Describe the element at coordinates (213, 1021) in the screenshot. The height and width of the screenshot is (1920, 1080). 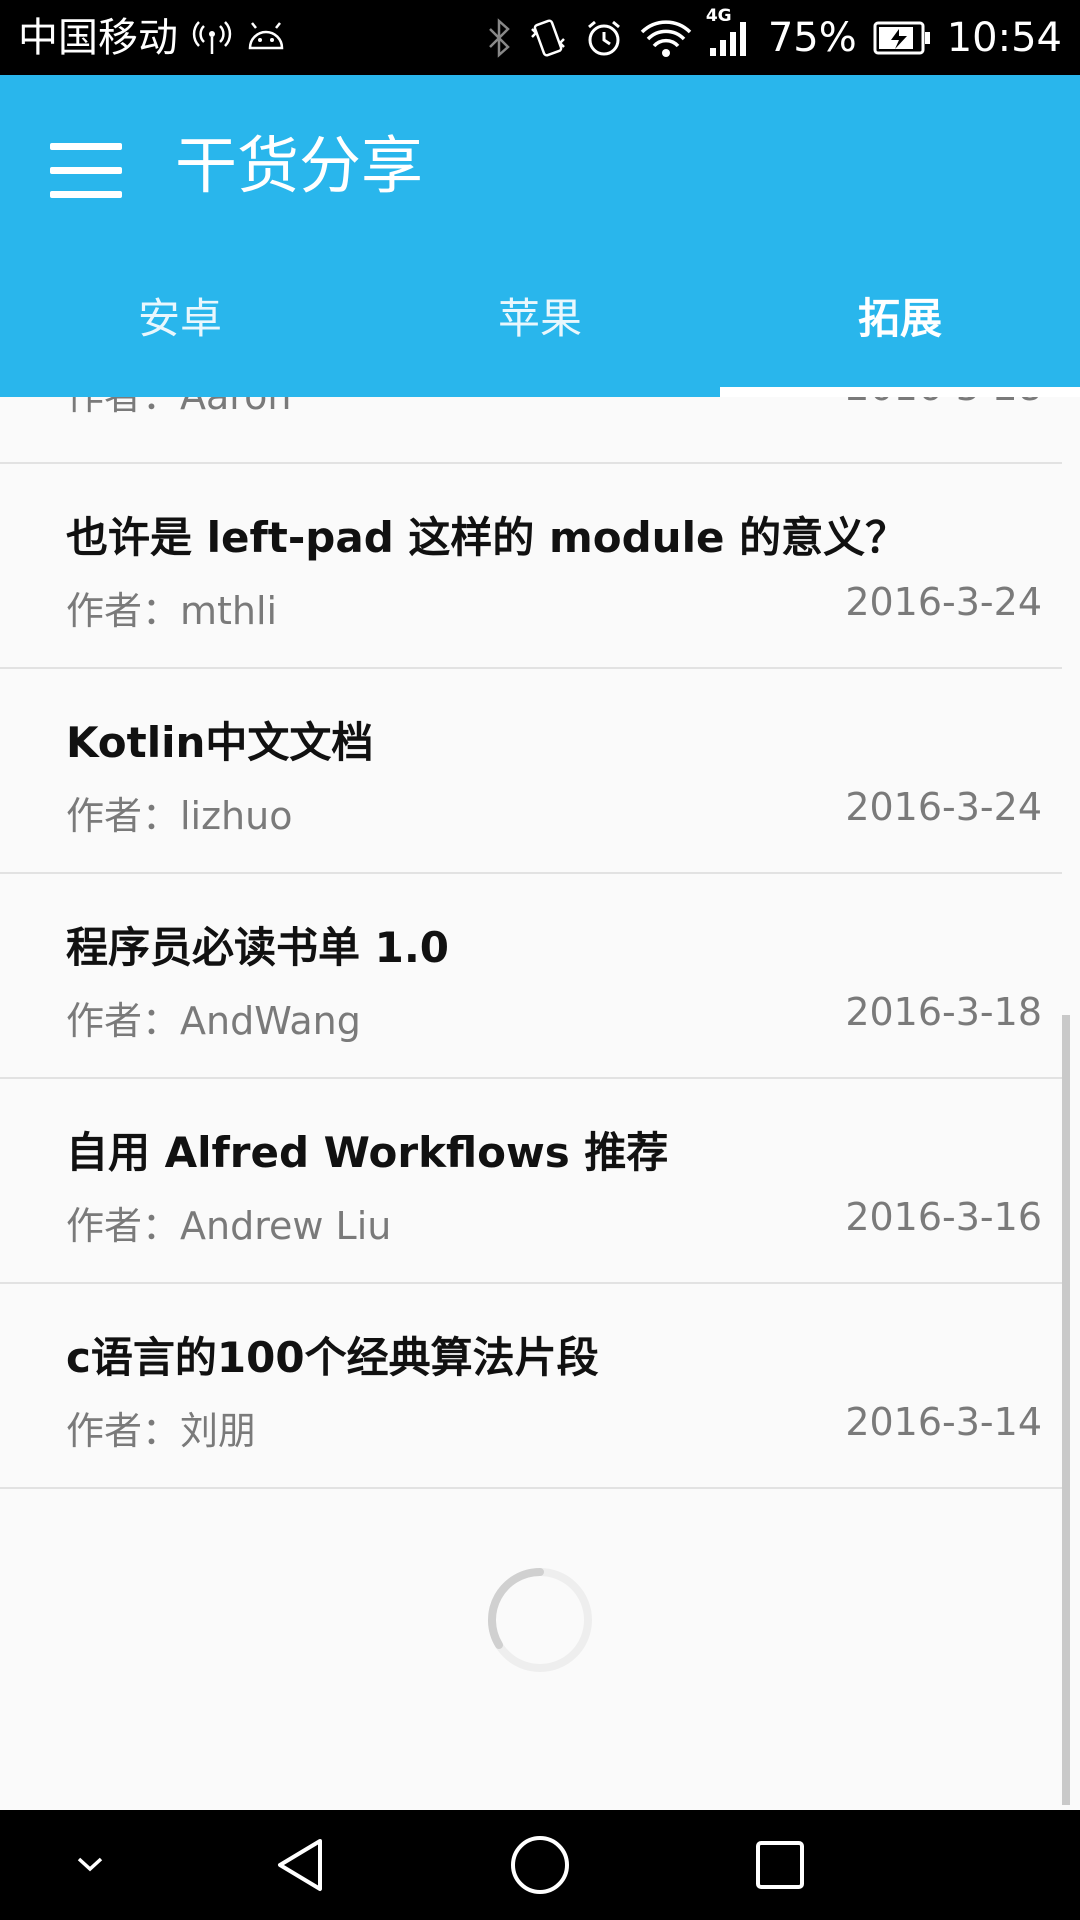
I see `item-author: 作者：AndWang` at that location.